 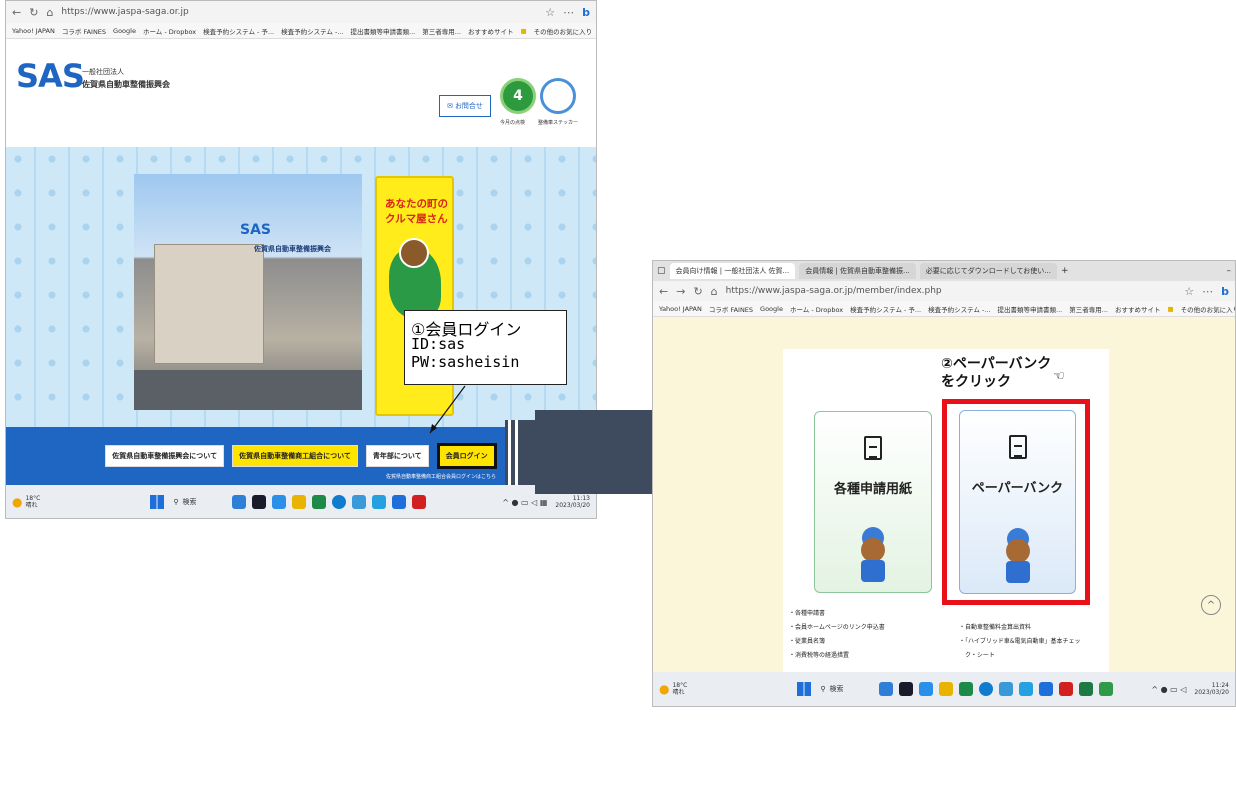 I want to click on taskbar-clock: 11:13 2023/03/20, so click(x=572, y=502).